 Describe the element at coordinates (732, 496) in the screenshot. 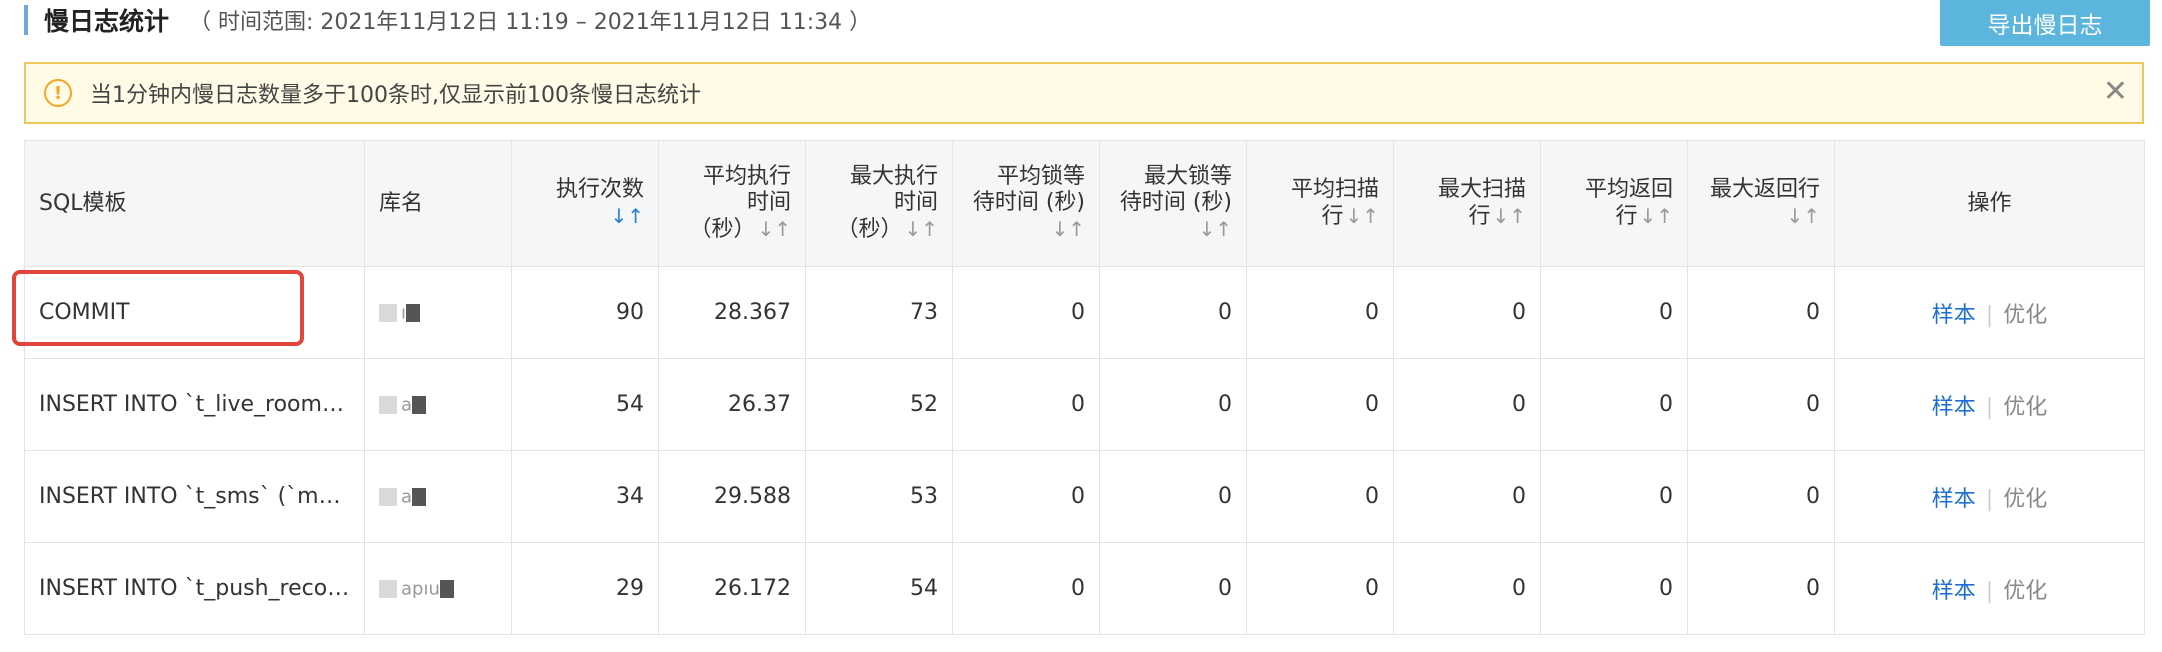

I see `cell-avg-exec: 29.588` at that location.